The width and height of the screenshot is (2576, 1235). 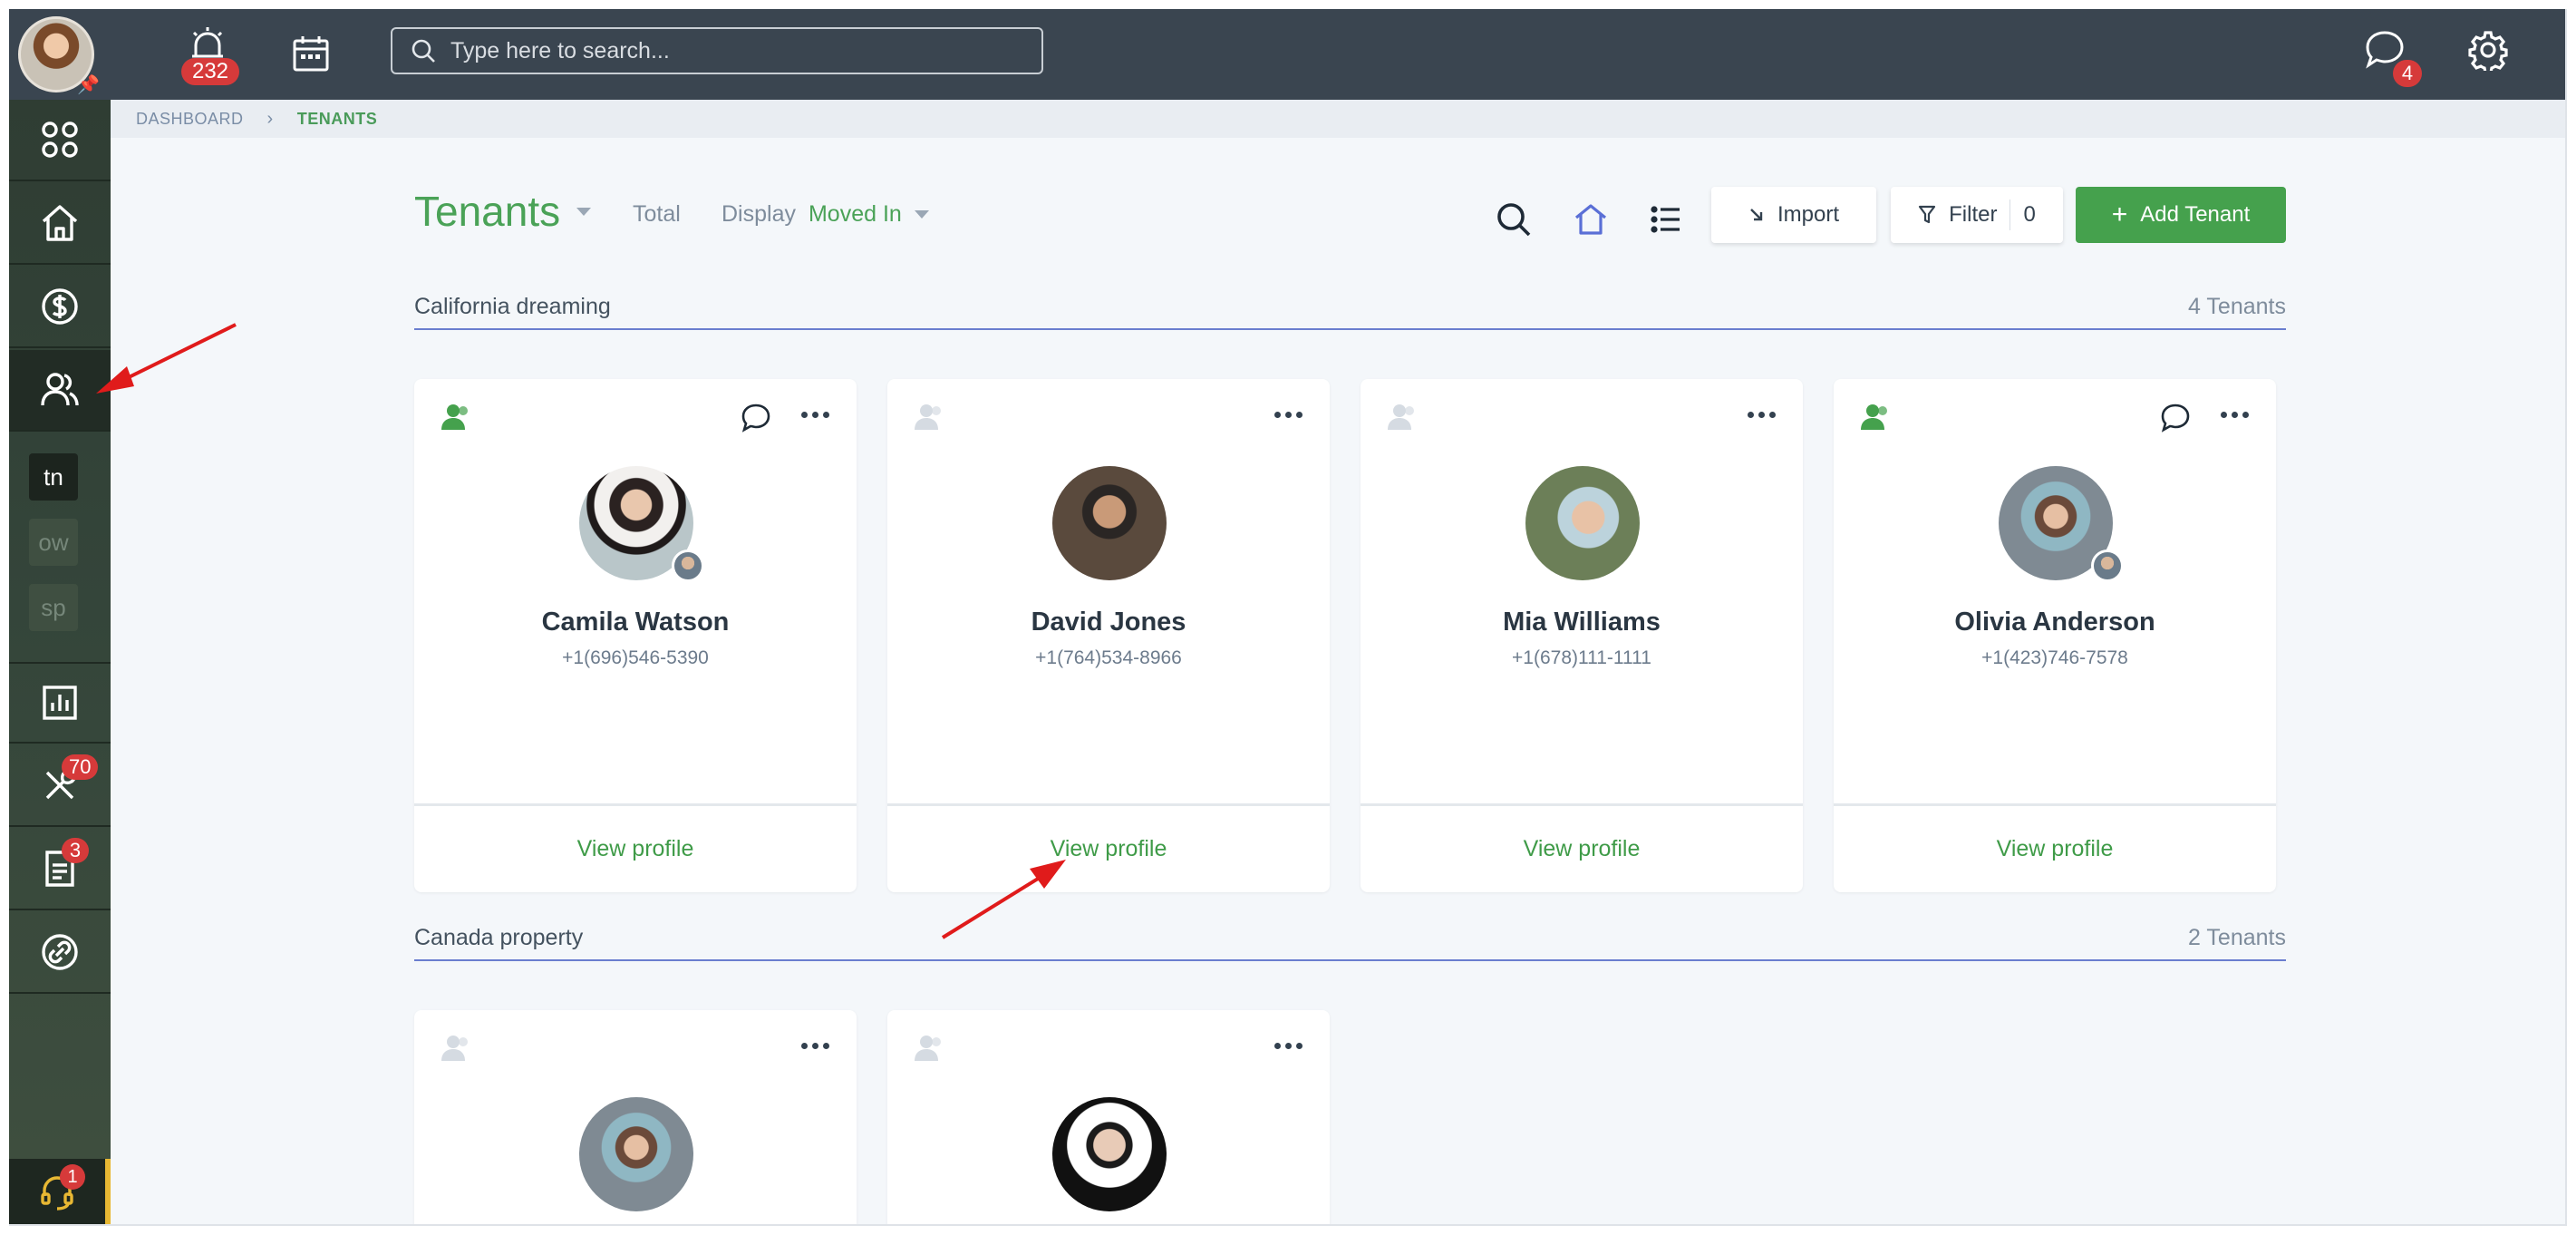 I want to click on sidebar-item-reports, so click(x=60, y=703).